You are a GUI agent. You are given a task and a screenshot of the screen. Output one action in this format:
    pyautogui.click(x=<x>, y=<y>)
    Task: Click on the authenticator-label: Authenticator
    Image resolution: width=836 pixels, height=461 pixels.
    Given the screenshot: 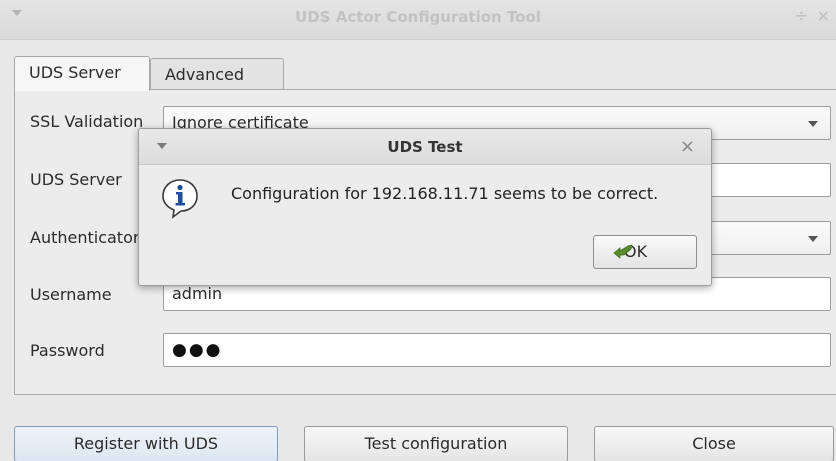 What is the action you would take?
    pyautogui.click(x=85, y=237)
    